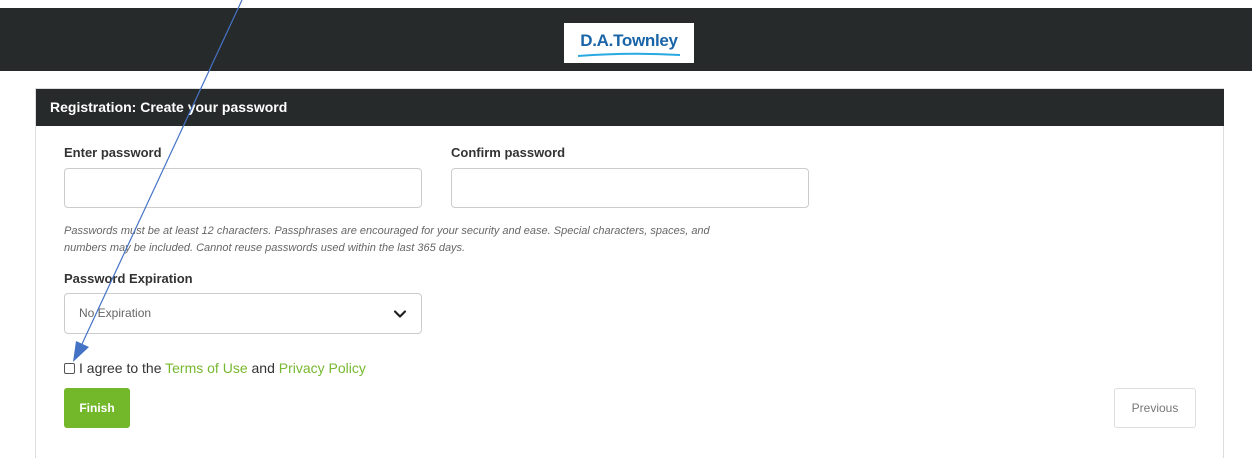 The height and width of the screenshot is (458, 1252). Describe the element at coordinates (206, 368) in the screenshot. I see `terms-of-use-link: Terms of Use` at that location.